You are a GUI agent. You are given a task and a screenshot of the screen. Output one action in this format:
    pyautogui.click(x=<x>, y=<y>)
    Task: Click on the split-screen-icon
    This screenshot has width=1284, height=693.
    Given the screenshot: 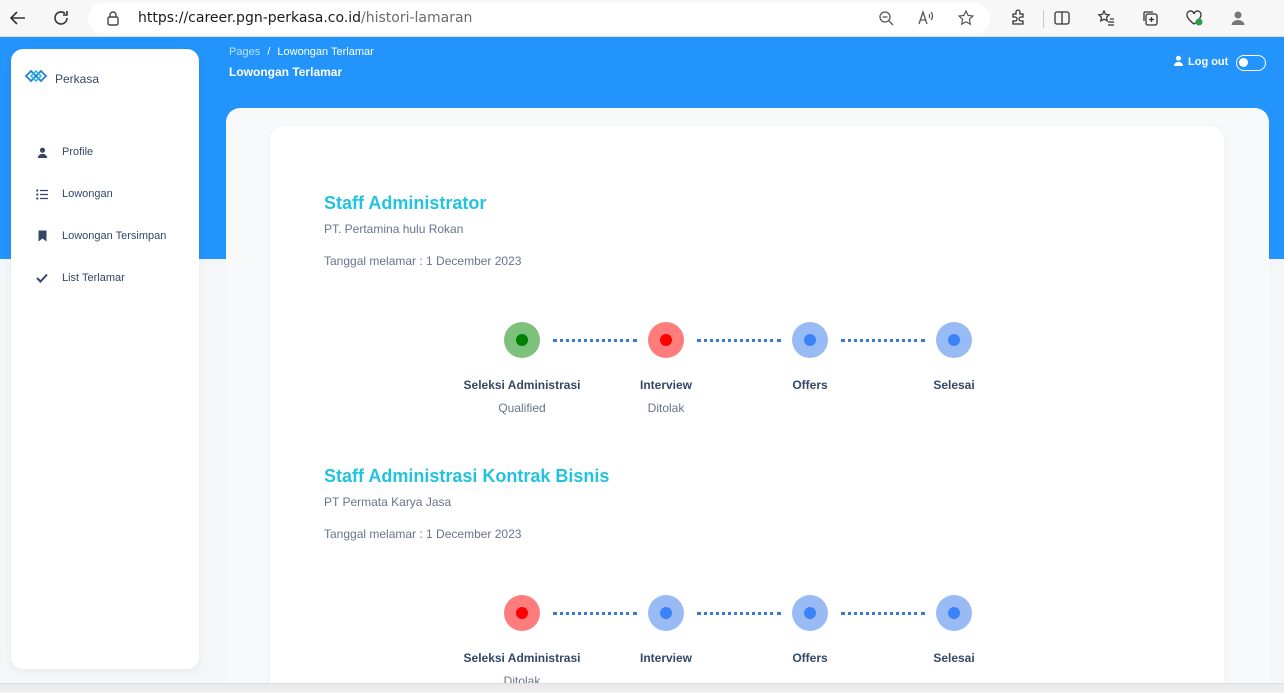 What is the action you would take?
    pyautogui.click(x=1062, y=18)
    